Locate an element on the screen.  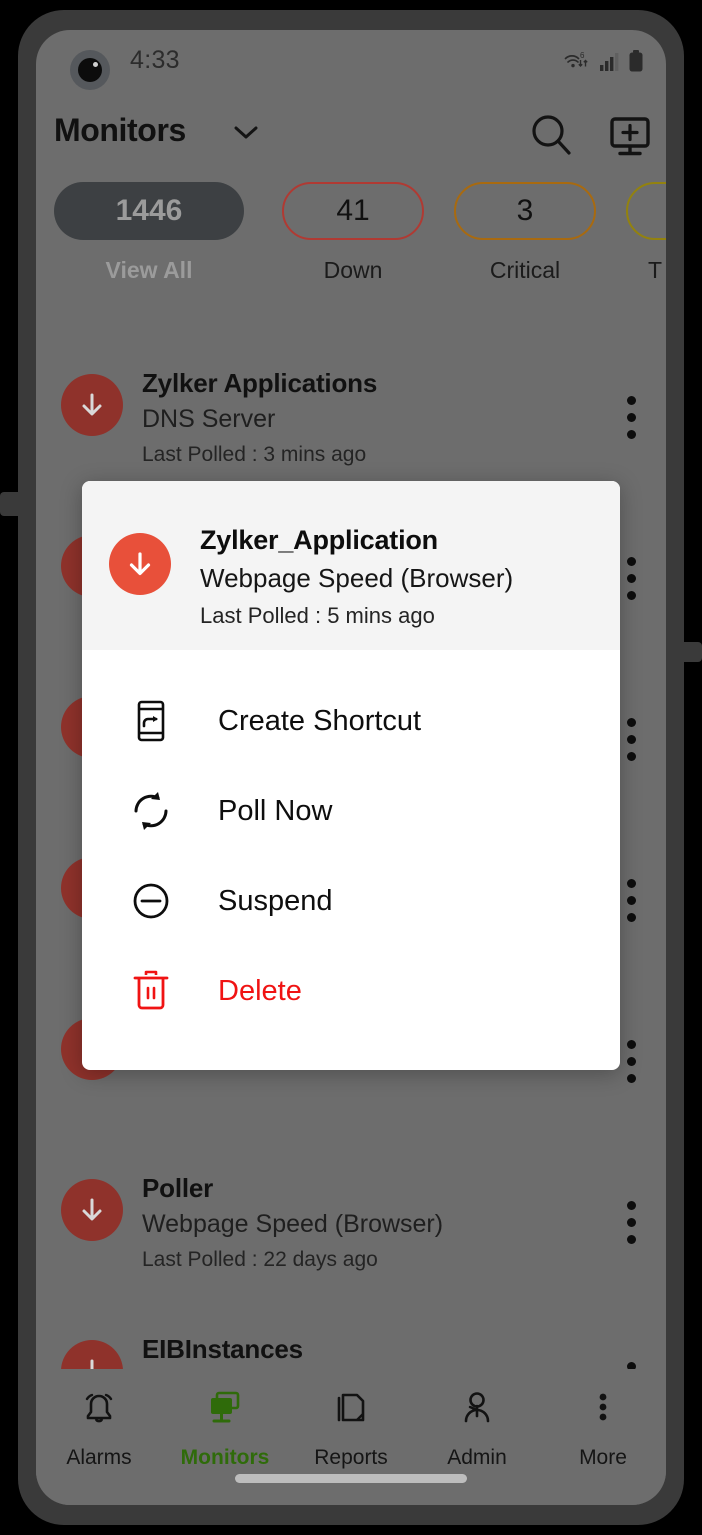
dialog-subtitle: Webpage Speed (Browser) is located at coordinates (357, 578).